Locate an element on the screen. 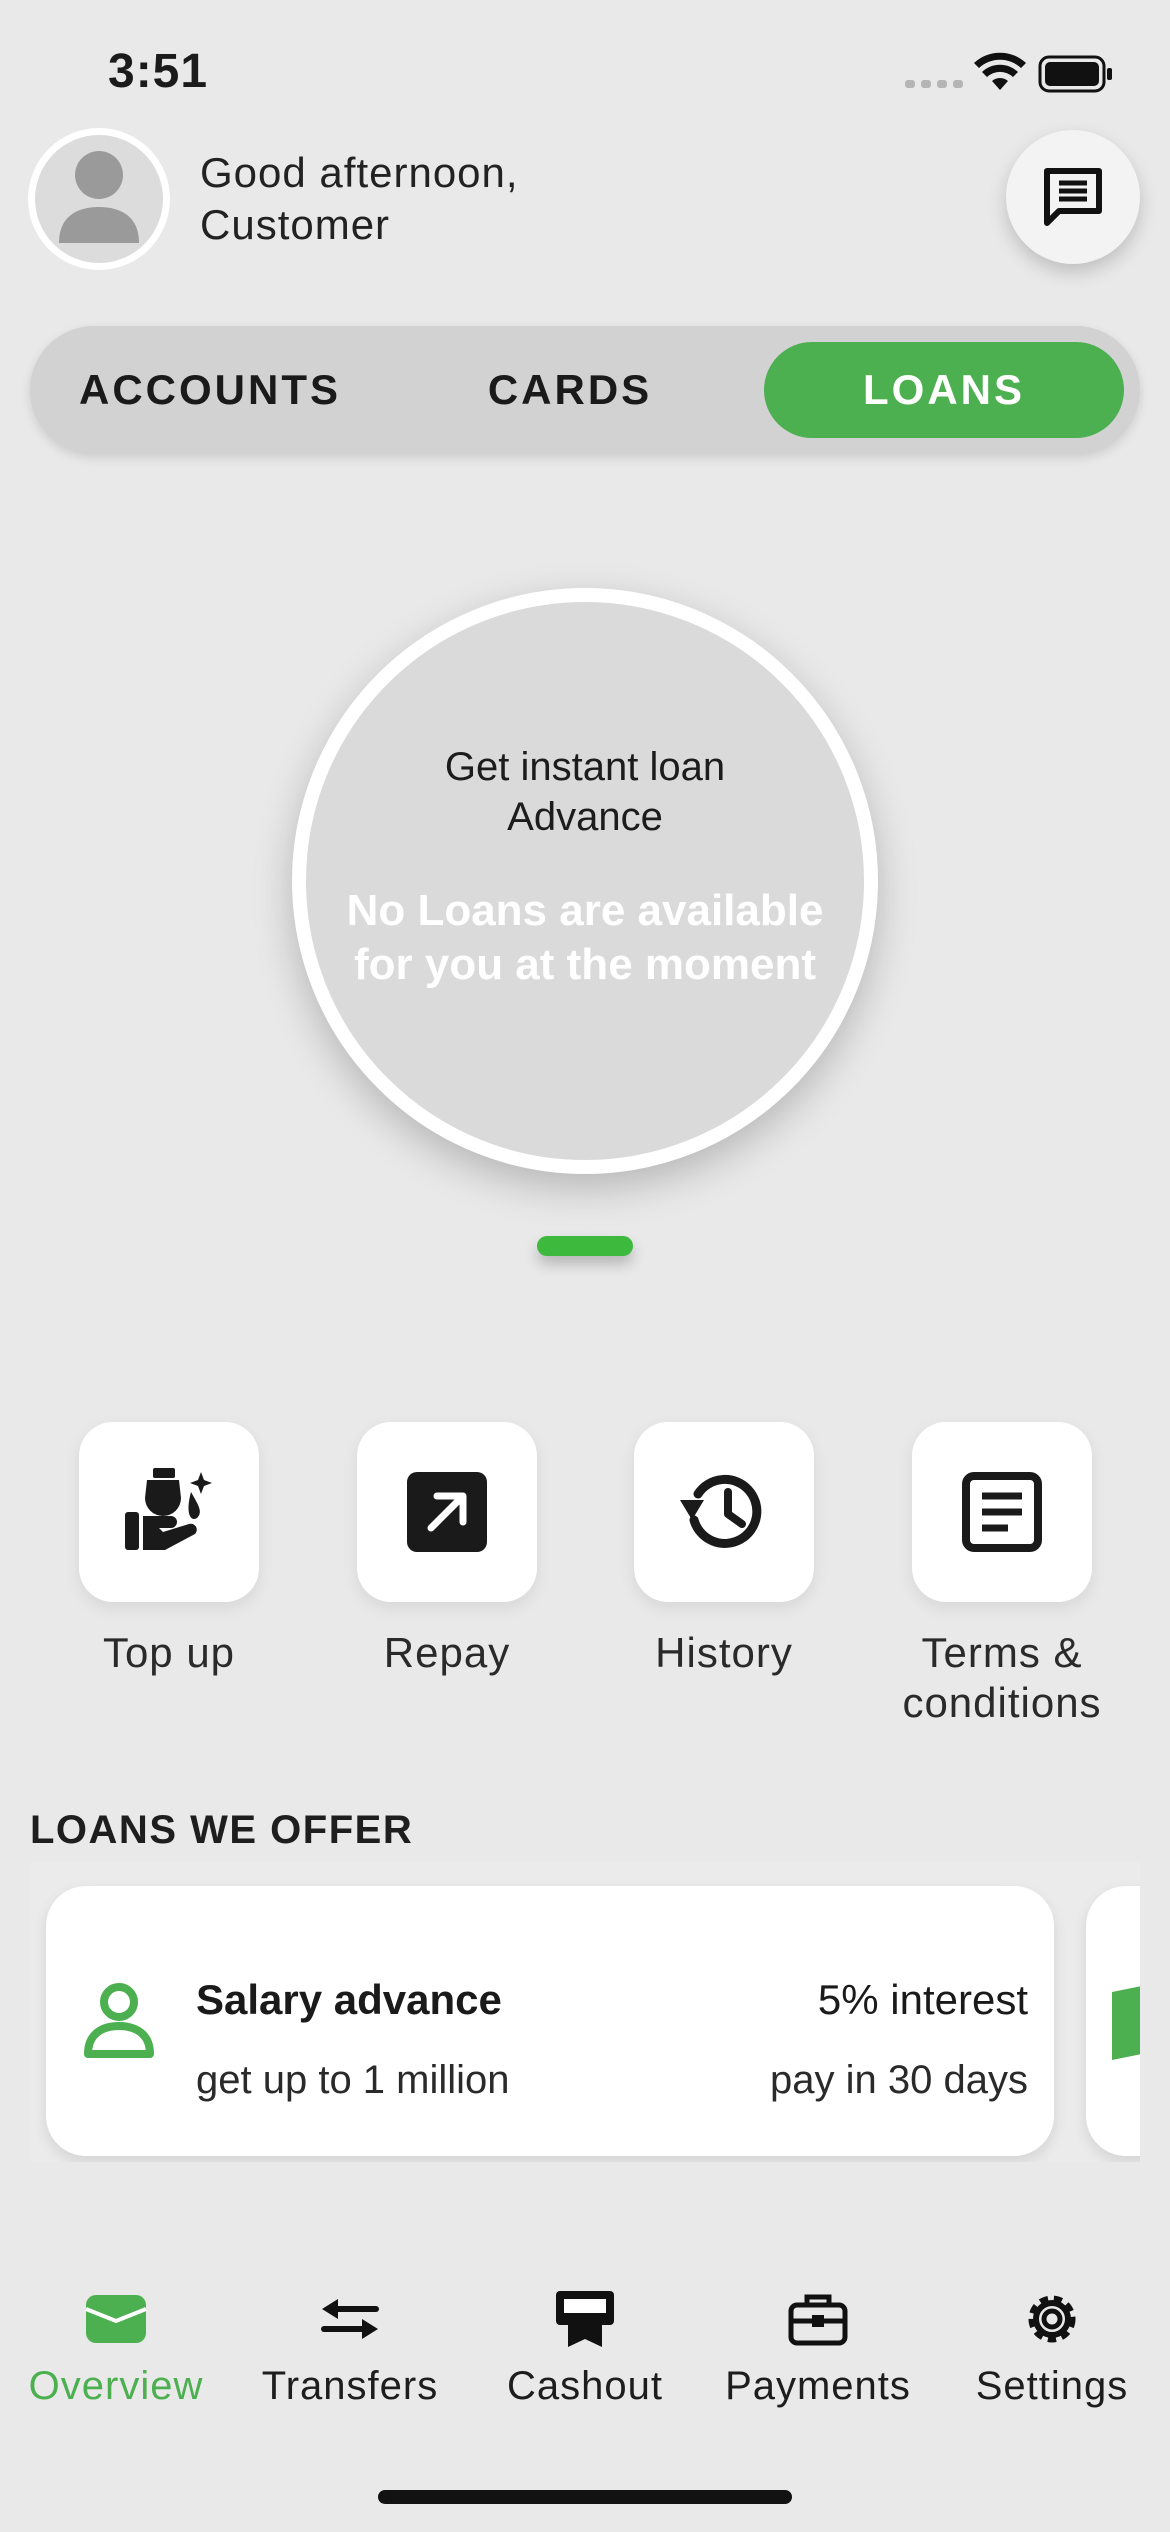  offer-card-next is located at coordinates (1113, 2021).